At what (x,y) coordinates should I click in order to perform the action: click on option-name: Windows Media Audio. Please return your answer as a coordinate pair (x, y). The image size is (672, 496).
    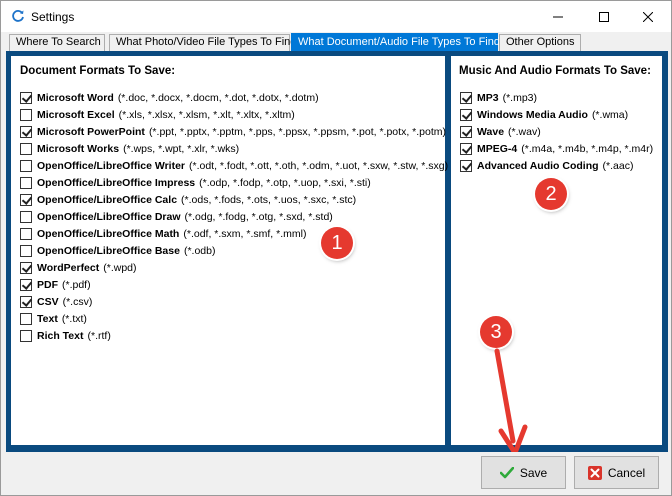
    Looking at the image, I should click on (532, 114).